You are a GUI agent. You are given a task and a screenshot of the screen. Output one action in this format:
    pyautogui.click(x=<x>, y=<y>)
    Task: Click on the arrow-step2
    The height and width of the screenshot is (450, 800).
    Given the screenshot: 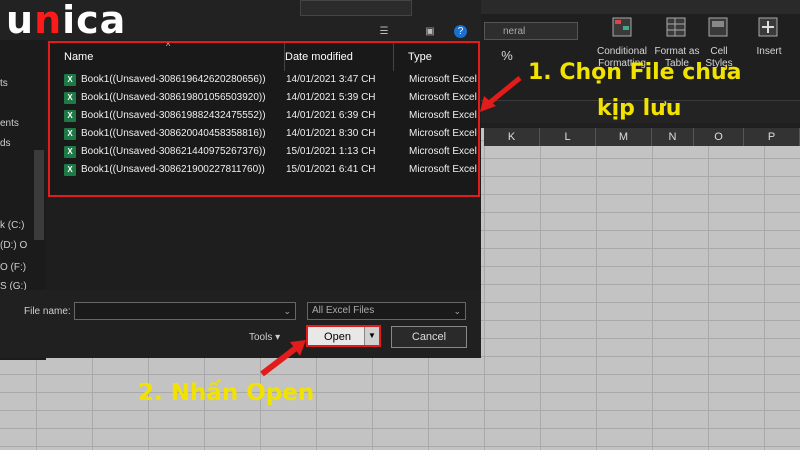 What is the action you would take?
    pyautogui.click(x=279, y=361)
    